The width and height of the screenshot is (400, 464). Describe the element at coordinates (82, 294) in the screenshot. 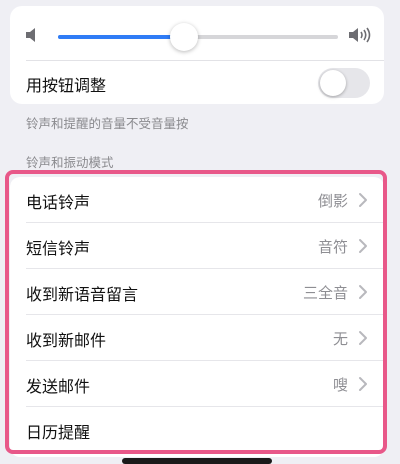

I see `row-label: 收到新语音留言` at that location.